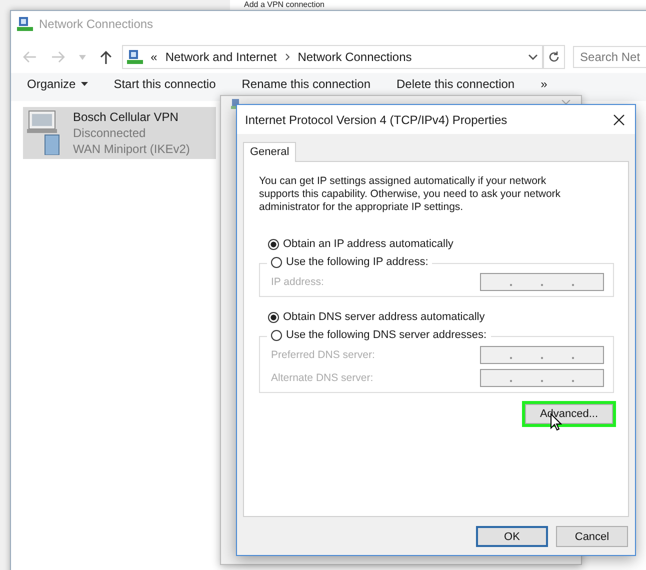 This screenshot has width=646, height=570. Describe the element at coordinates (355, 57) in the screenshot. I see `breadcrumb-item: Network Connections` at that location.